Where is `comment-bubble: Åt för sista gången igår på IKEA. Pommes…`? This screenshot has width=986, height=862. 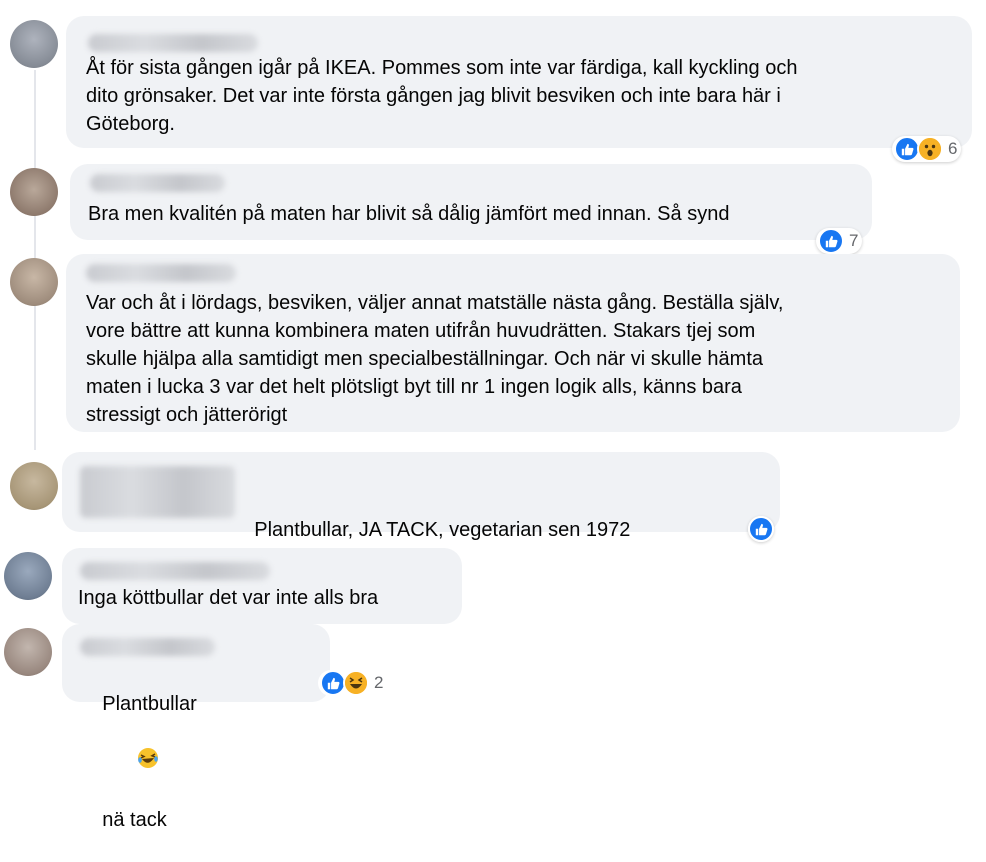 comment-bubble: Åt för sista gången igår på IKEA. Pommes… is located at coordinates (519, 82).